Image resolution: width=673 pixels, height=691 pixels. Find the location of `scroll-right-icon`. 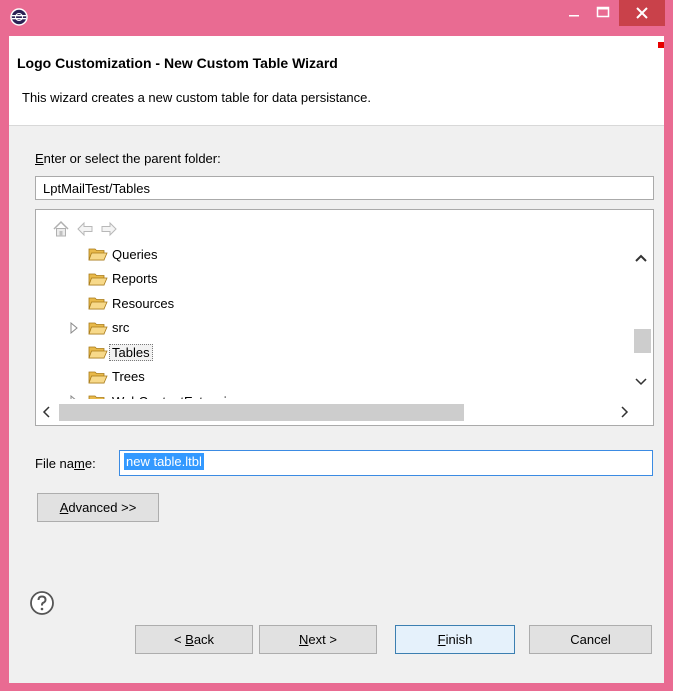

scroll-right-icon is located at coordinates (624, 412).